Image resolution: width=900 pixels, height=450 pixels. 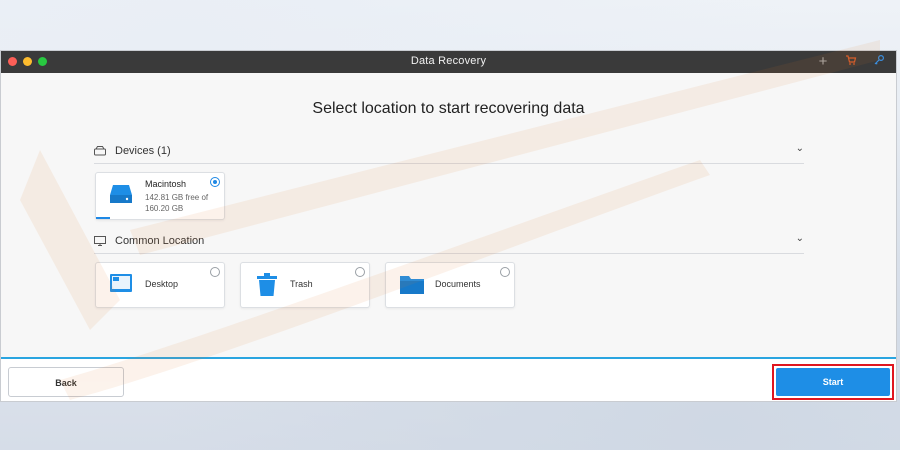 I want to click on device-name: Macintosh, so click(x=166, y=184).